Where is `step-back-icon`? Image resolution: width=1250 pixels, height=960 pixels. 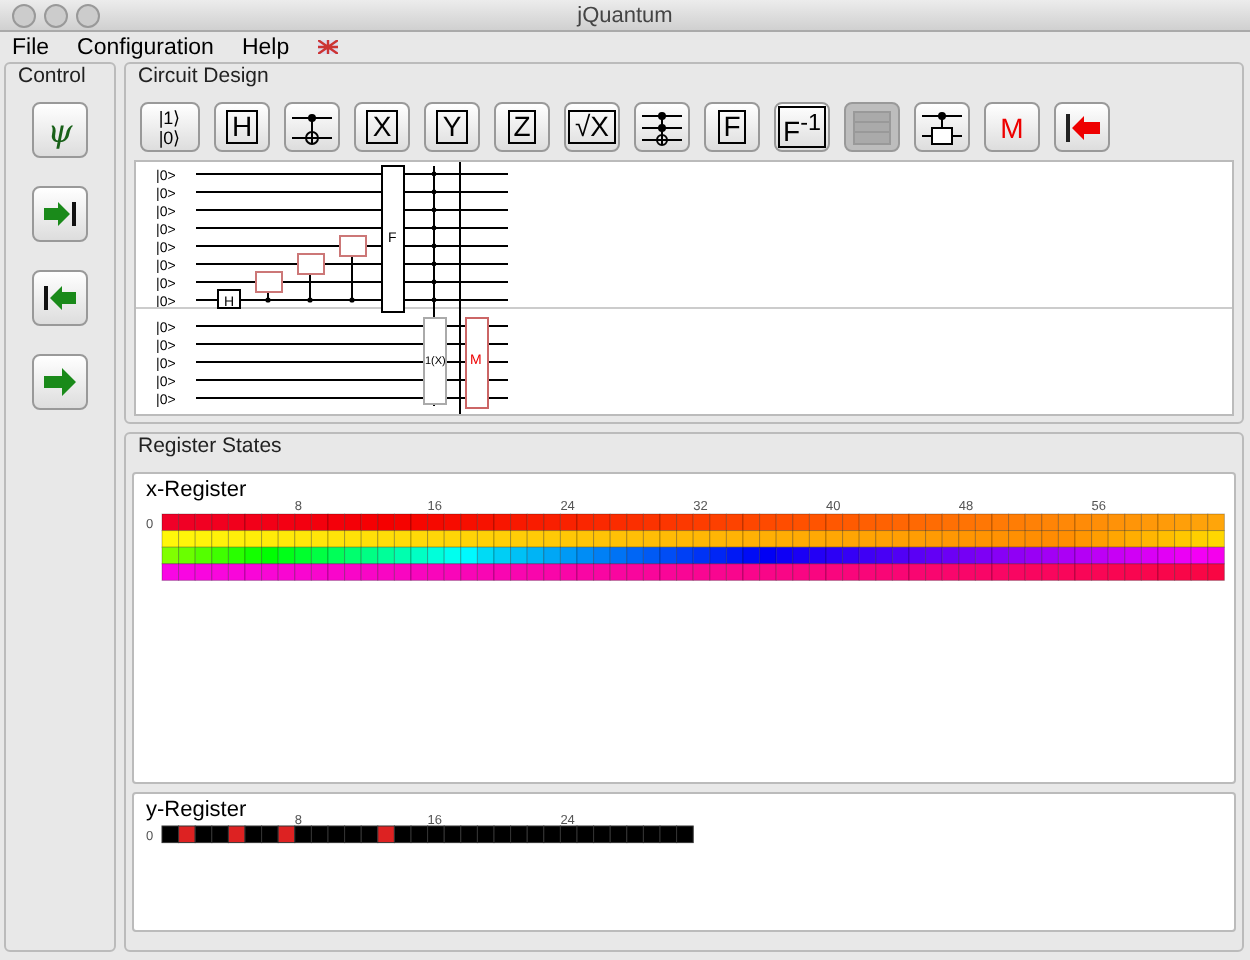 step-back-icon is located at coordinates (60, 298).